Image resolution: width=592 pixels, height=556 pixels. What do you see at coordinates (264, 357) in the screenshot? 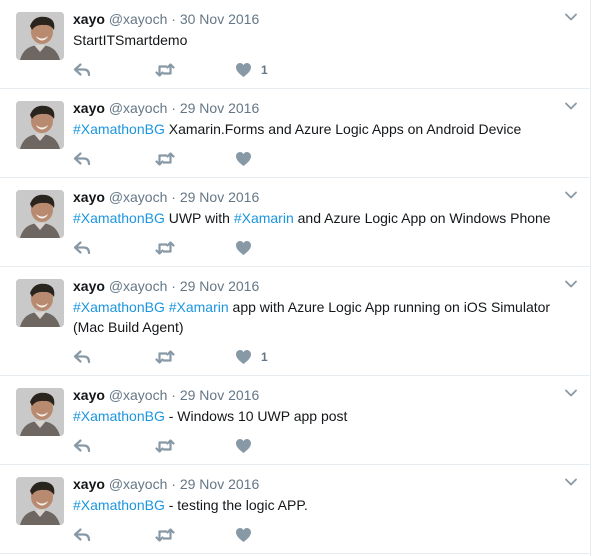
I see `like-count: 1` at bounding box center [264, 357].